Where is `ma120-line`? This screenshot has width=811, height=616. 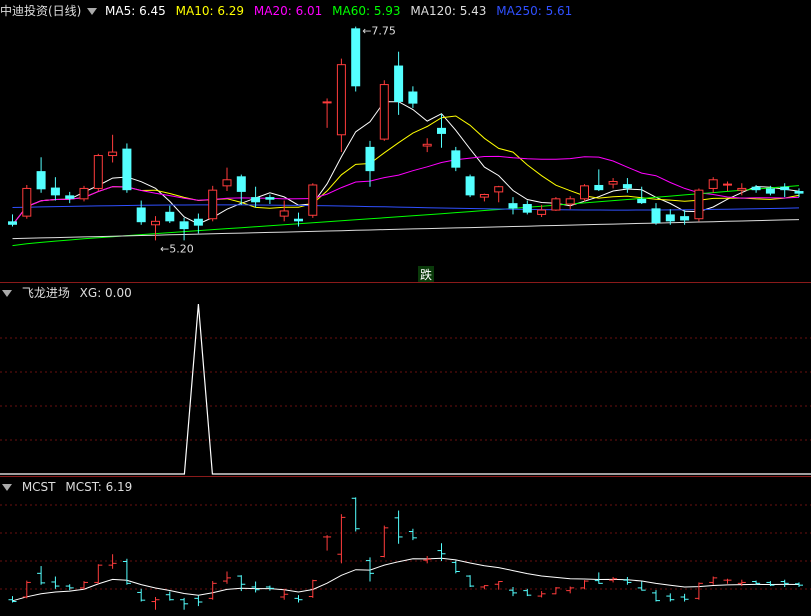
ma120-line is located at coordinates (406, 229).